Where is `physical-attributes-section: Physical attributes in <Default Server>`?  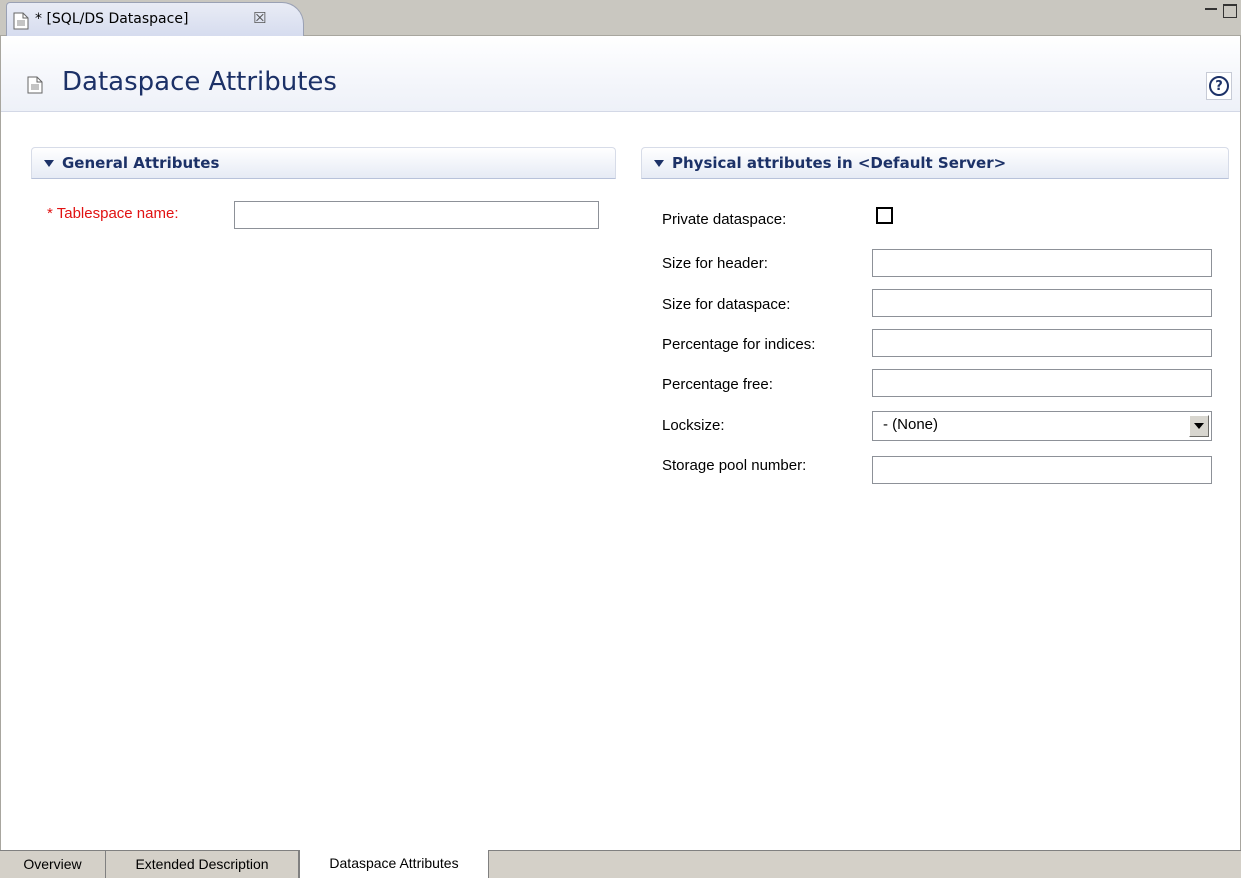 physical-attributes-section: Physical attributes in <Default Server> is located at coordinates (935, 163).